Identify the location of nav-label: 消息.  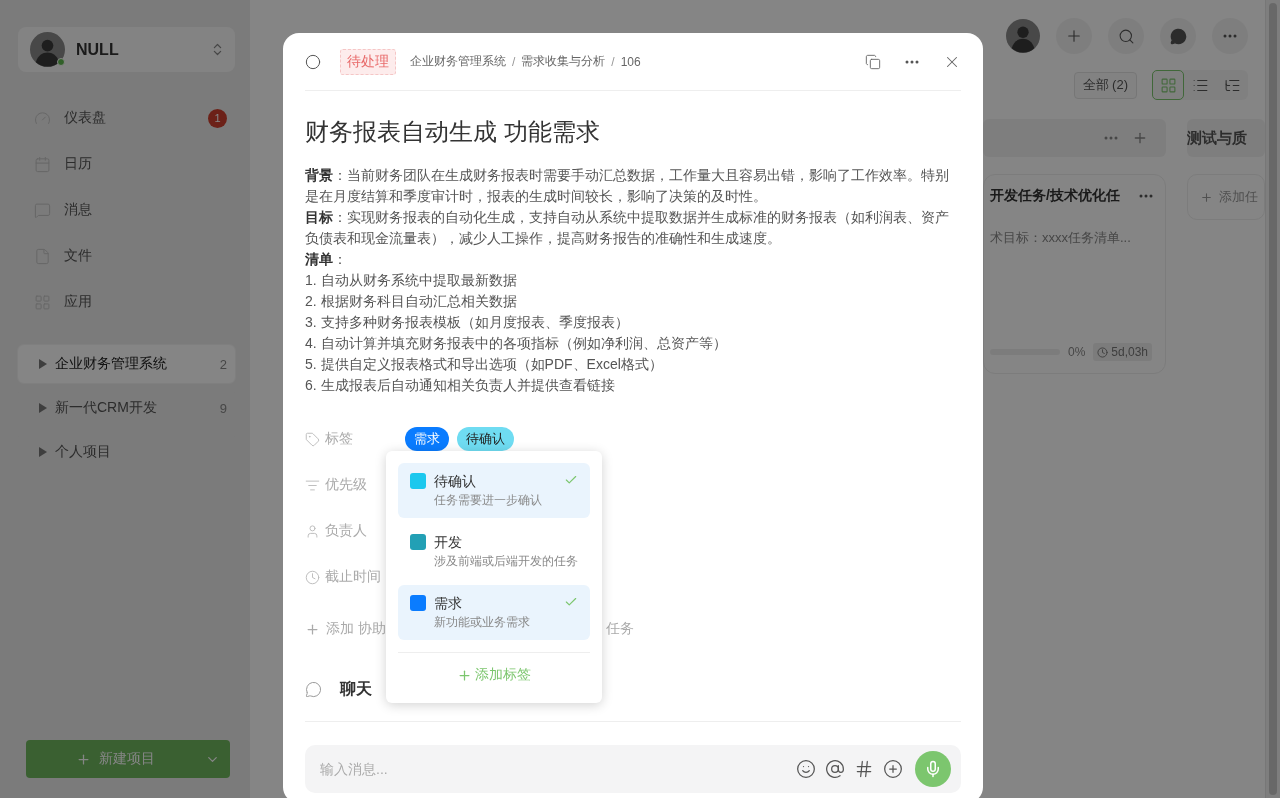
(78, 210).